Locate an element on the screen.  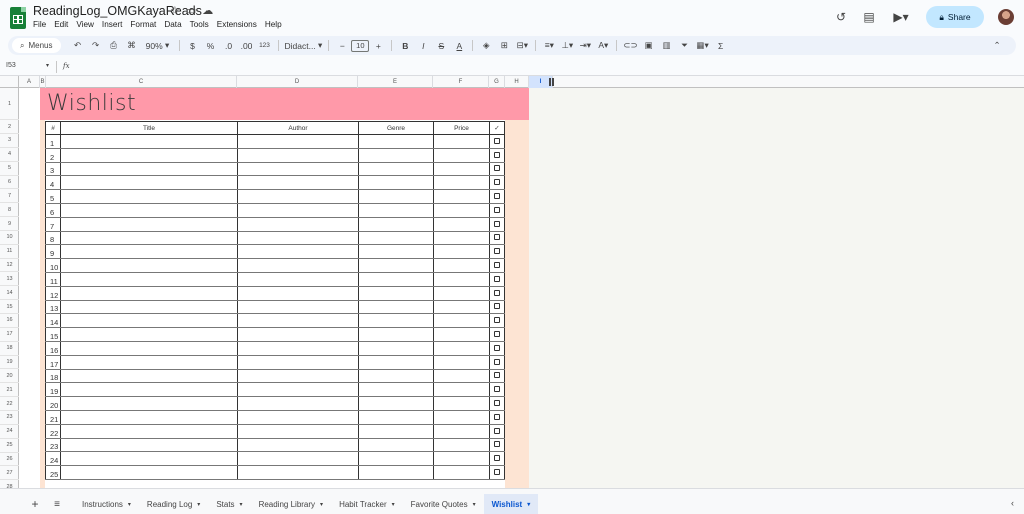
row-header-11: 11 is located at coordinates (9, 252).